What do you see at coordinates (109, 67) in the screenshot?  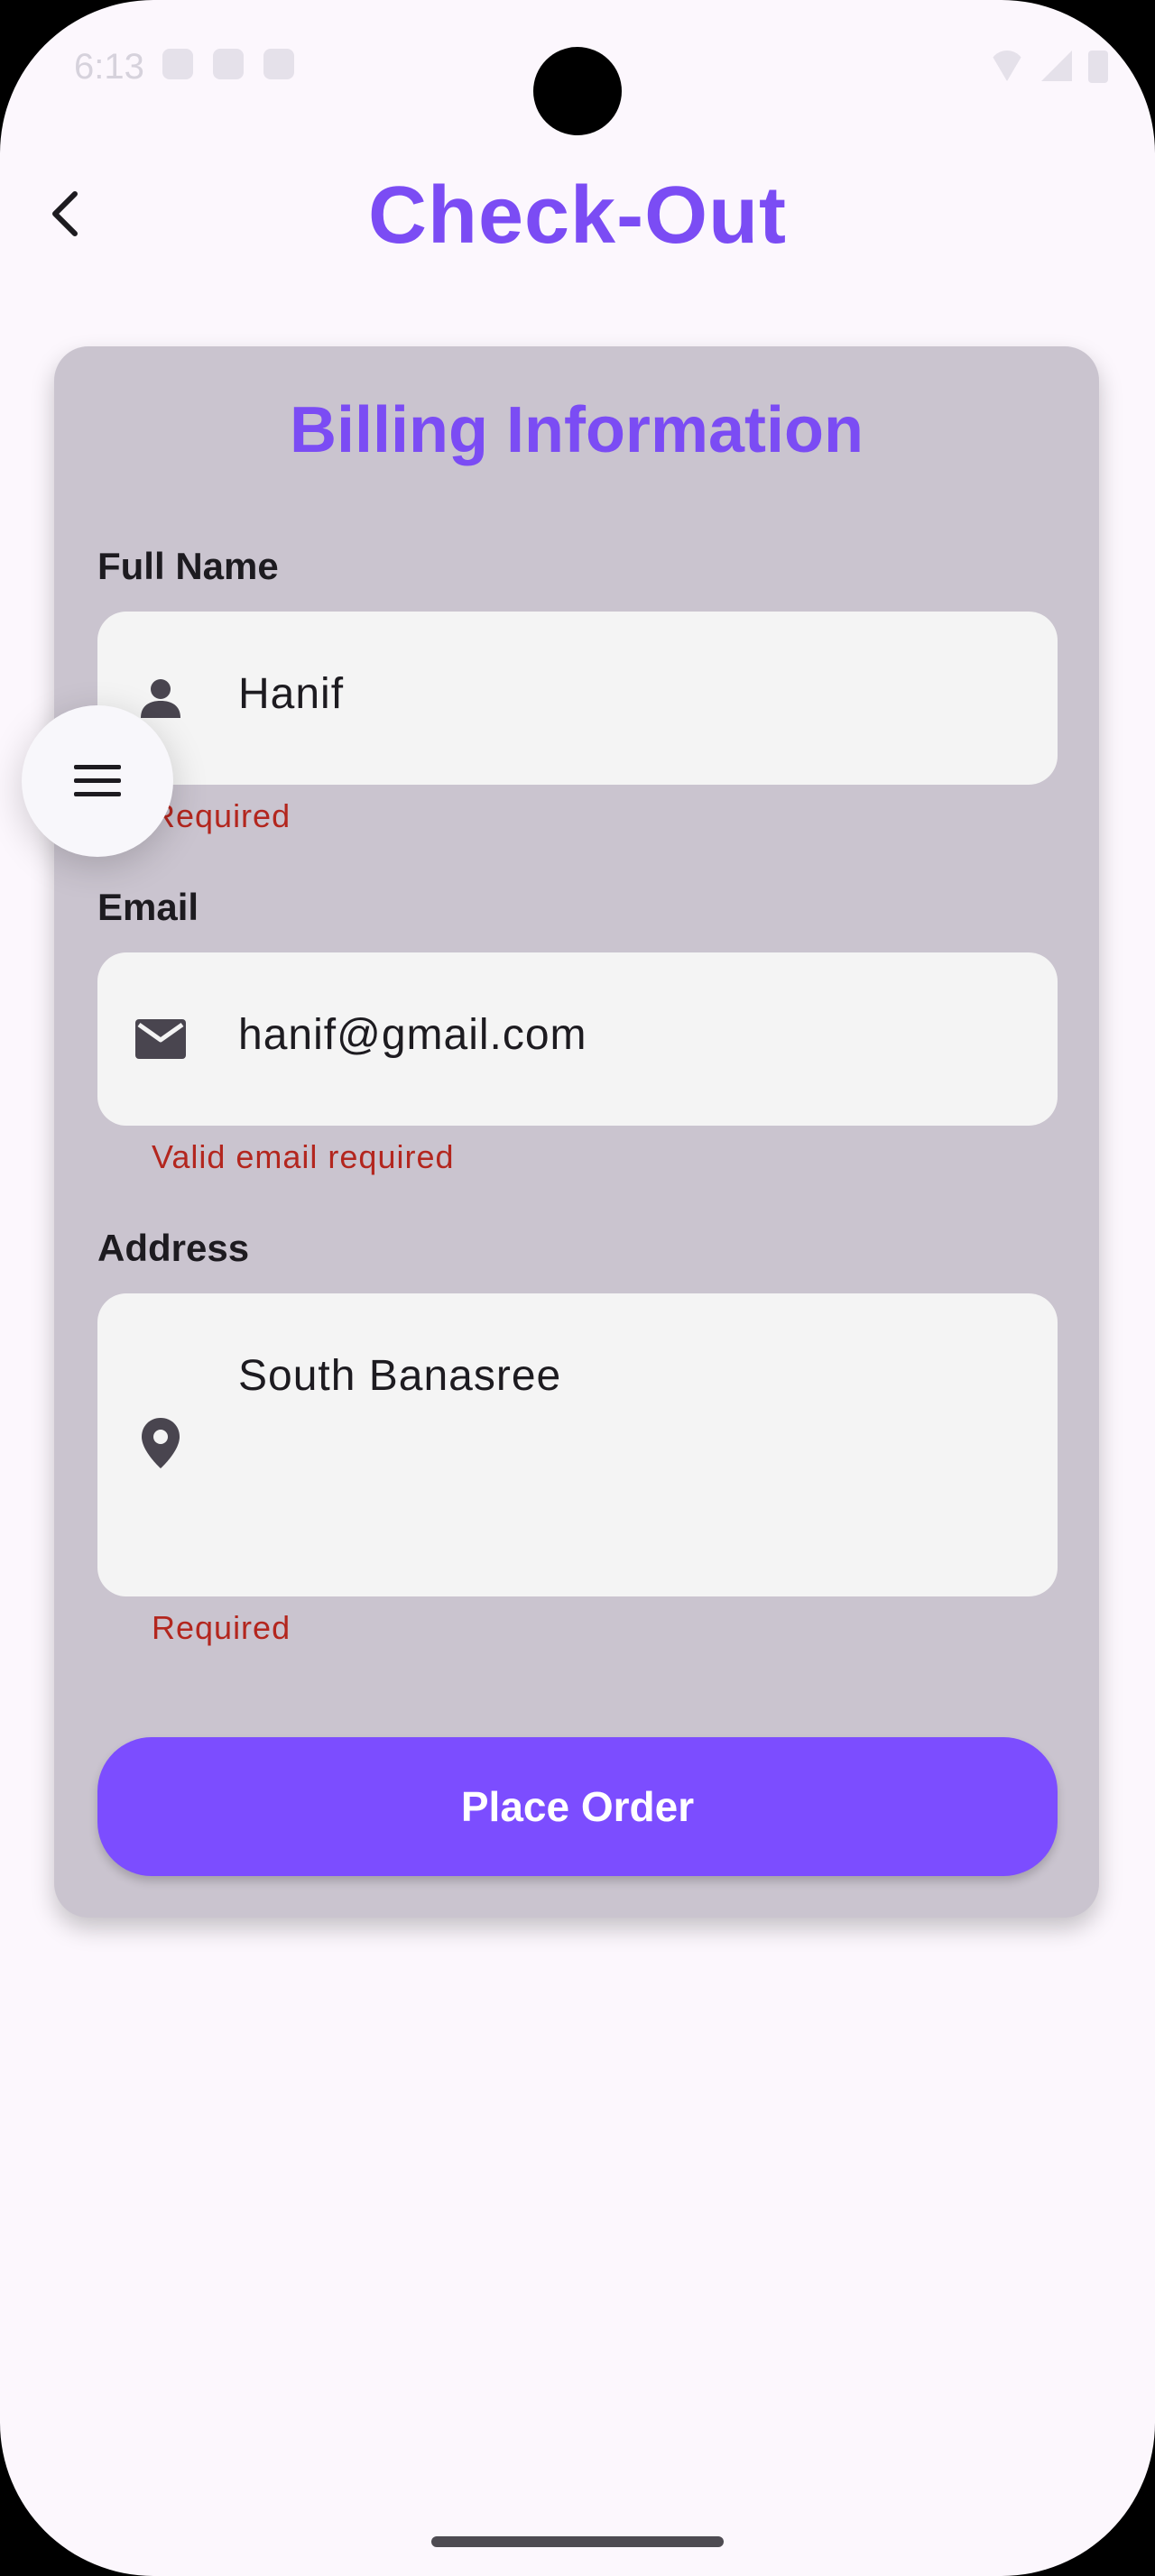 I see `status-time: 6:13` at bounding box center [109, 67].